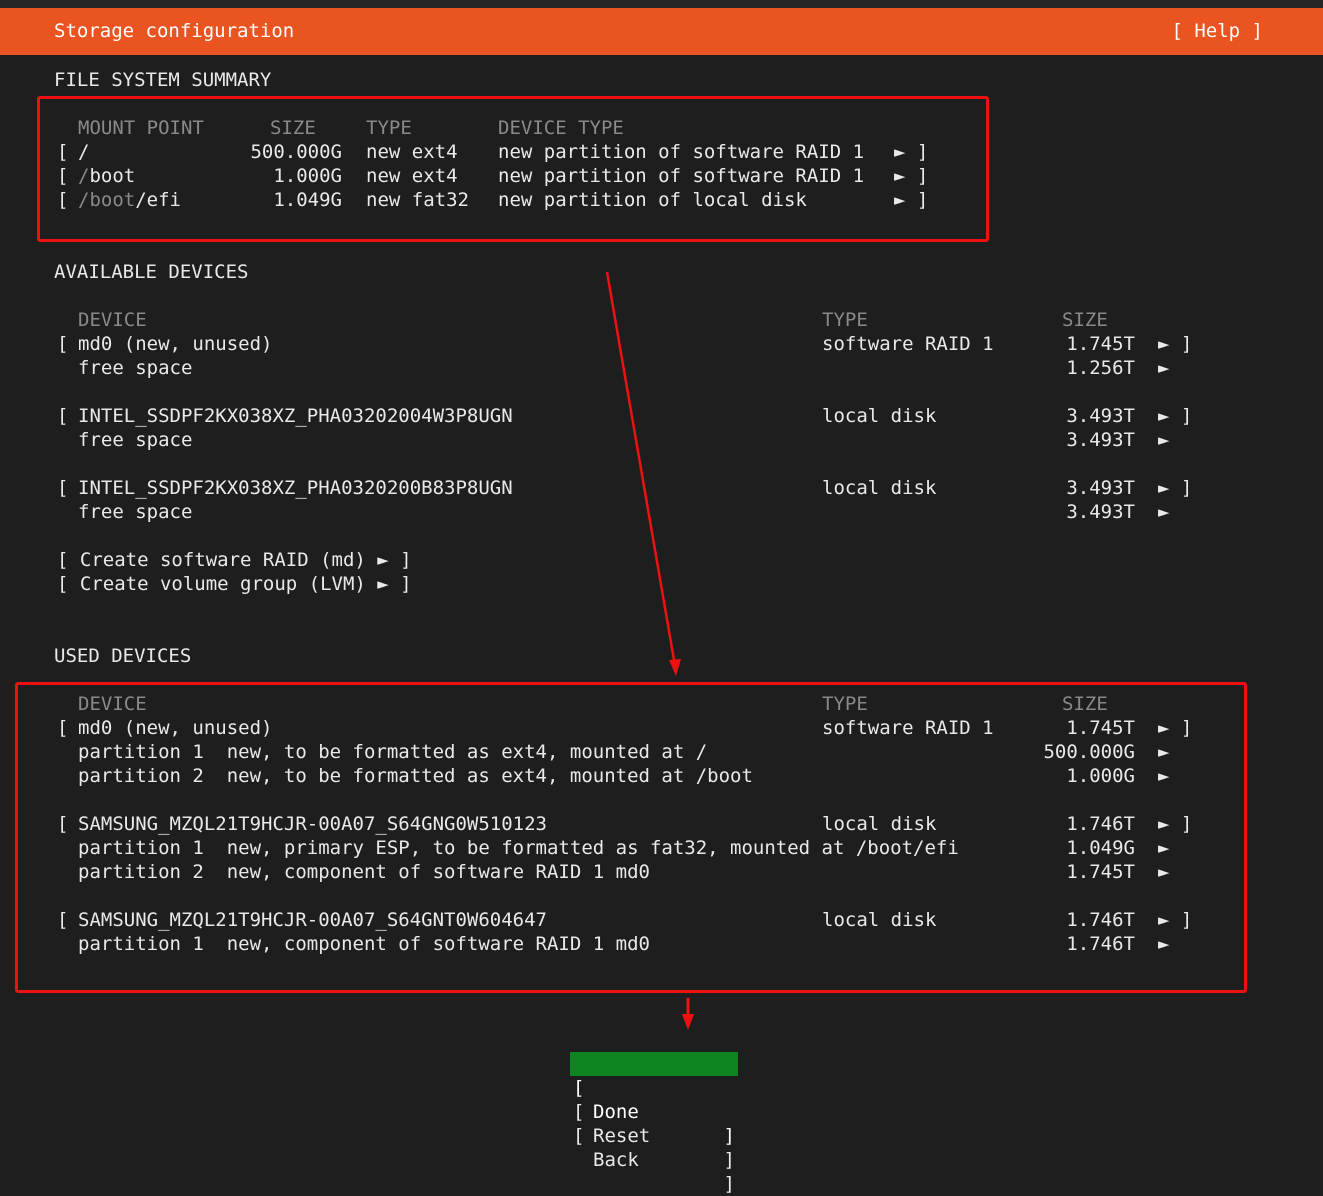 The height and width of the screenshot is (1196, 1323). I want to click on button-label: Back, so click(616, 1160).